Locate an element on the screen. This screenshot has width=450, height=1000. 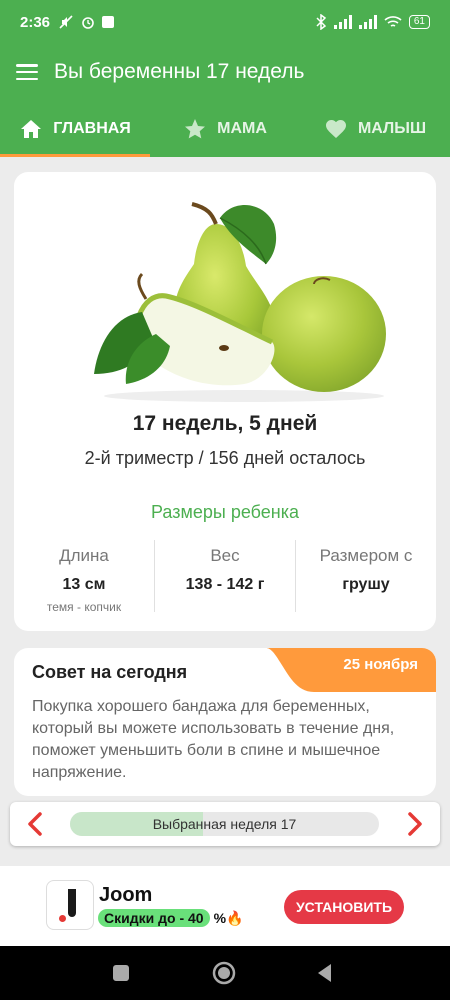
stat-size-value: грушу is located at coordinates (366, 584).